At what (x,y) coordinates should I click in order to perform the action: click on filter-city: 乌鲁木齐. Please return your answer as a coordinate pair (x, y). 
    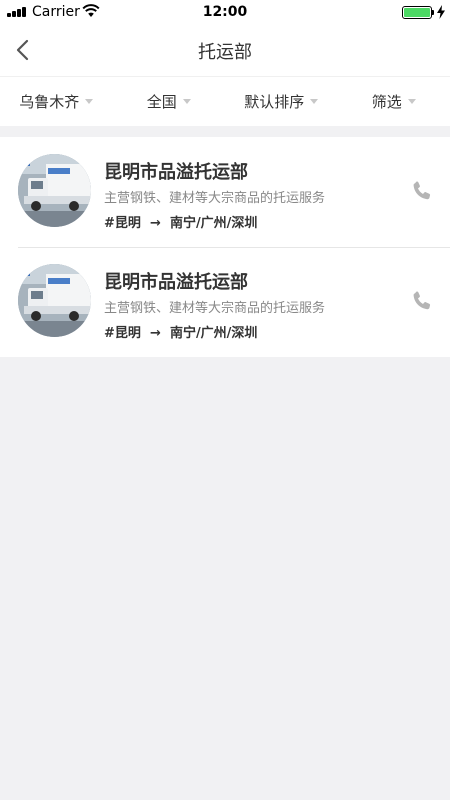
    Looking at the image, I should click on (56, 101).